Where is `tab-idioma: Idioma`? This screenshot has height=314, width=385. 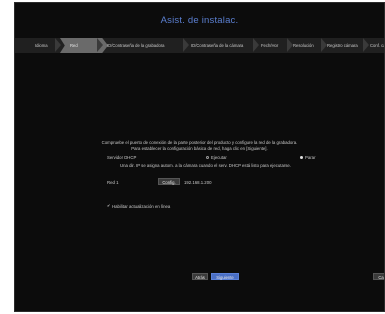 tab-idioma: Idioma is located at coordinates (41, 45).